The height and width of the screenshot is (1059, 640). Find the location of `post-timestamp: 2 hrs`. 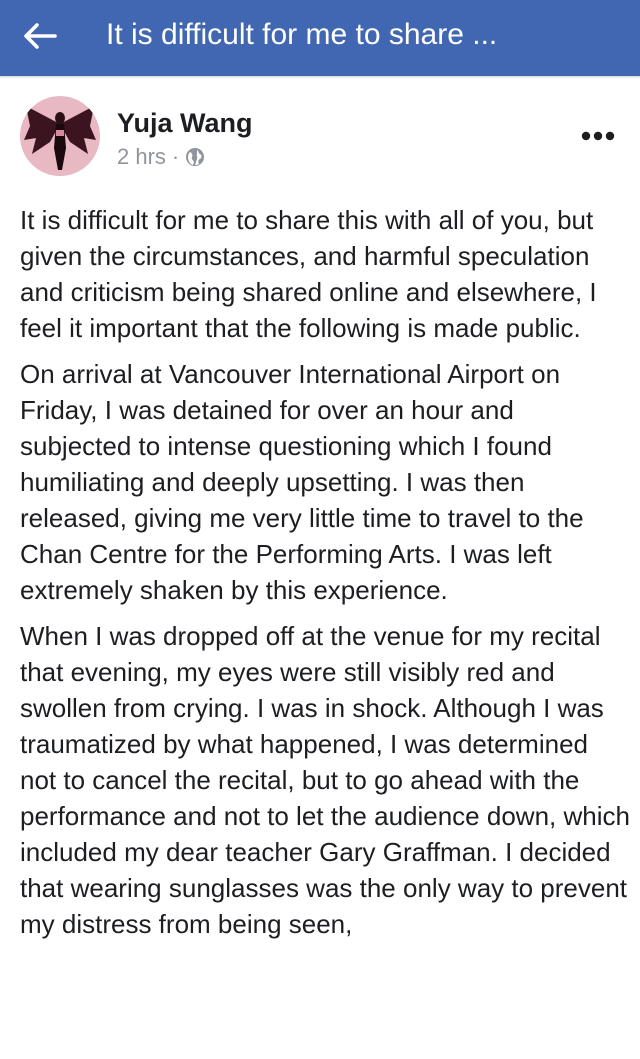

post-timestamp: 2 hrs is located at coordinates (141, 157).